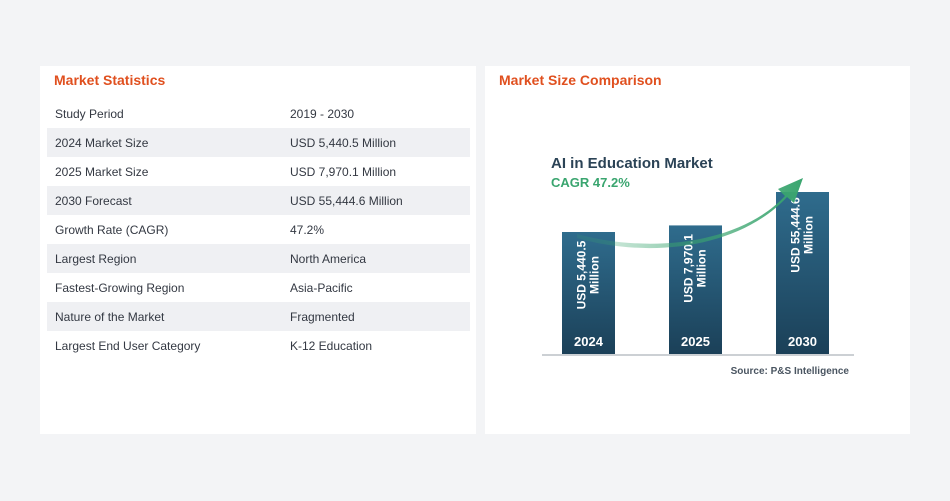 Image resolution: width=950 pixels, height=501 pixels. I want to click on source-note: Source: P&S Intelligence, so click(790, 371).